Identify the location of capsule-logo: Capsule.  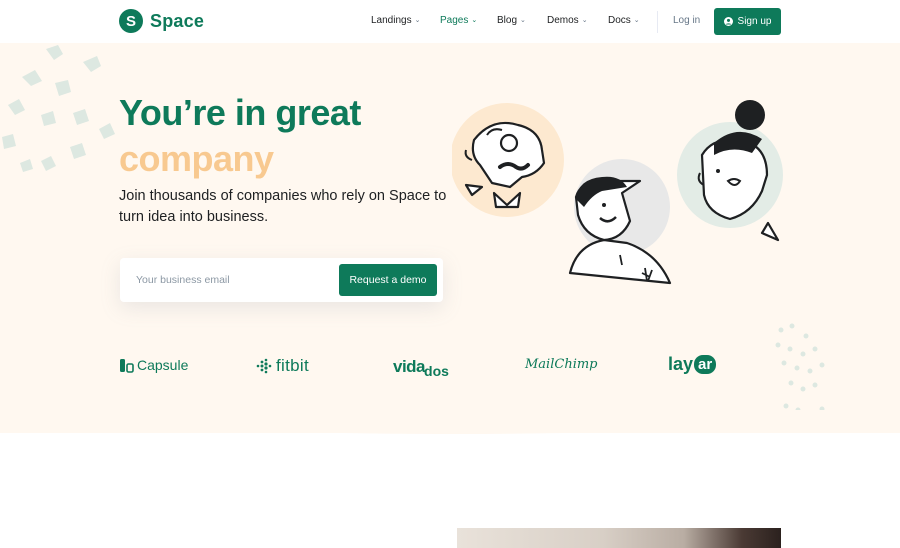
(153, 365).